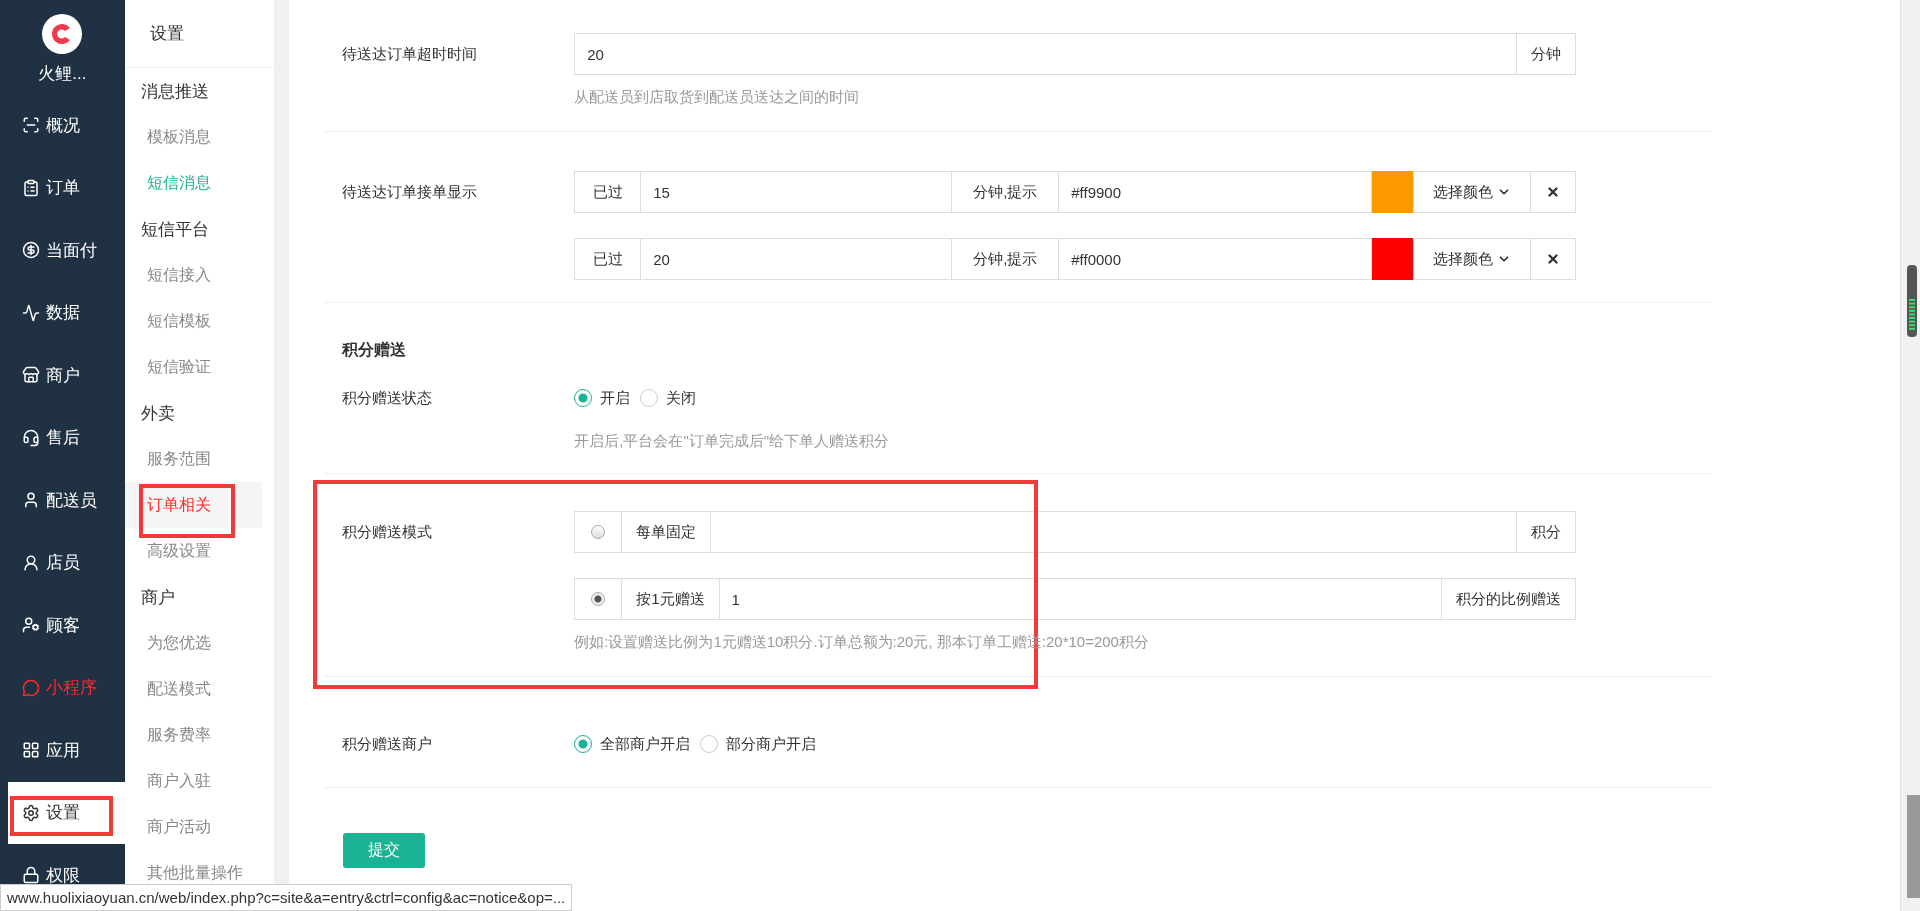  Describe the element at coordinates (388, 744) in the screenshot. I see `field-label: 积分赠送商户` at that location.